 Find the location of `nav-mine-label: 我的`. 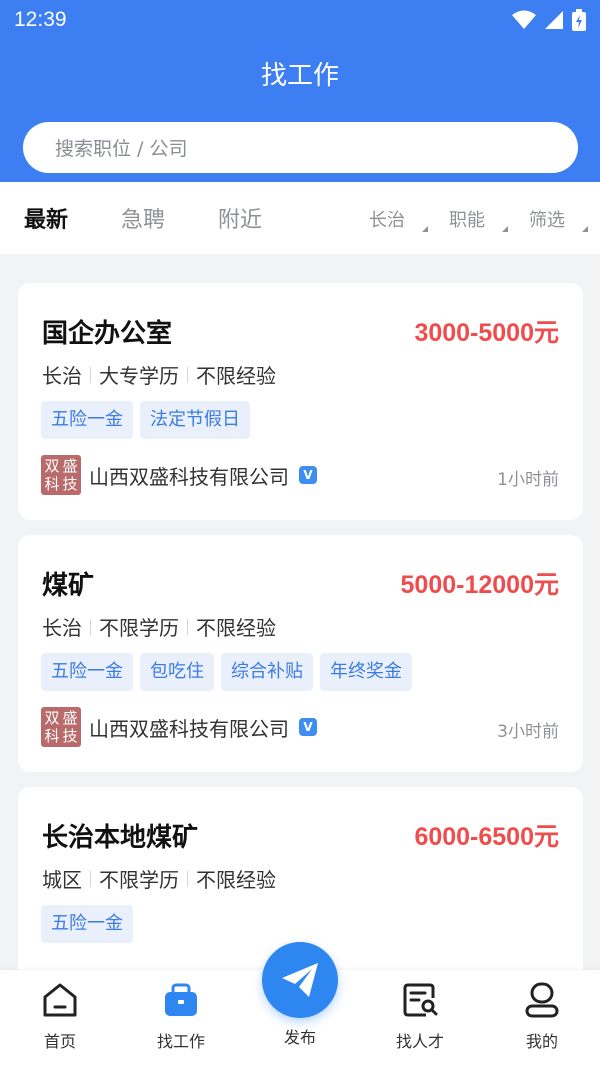

nav-mine-label: 我的 is located at coordinates (541, 1041).